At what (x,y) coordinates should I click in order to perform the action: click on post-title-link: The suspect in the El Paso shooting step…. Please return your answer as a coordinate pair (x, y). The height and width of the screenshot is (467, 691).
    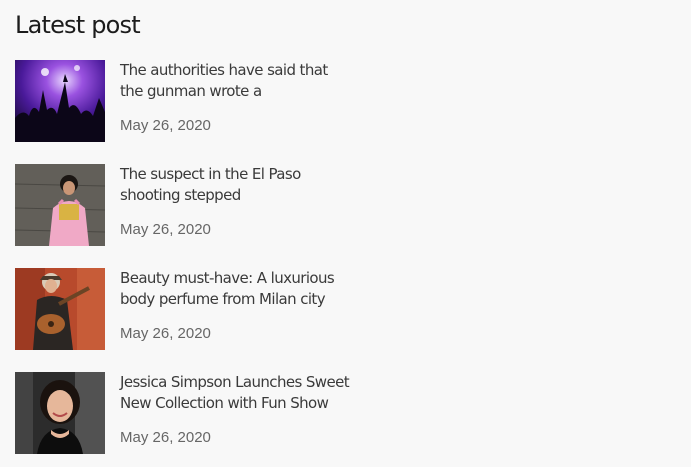
    Looking at the image, I should click on (235, 185).